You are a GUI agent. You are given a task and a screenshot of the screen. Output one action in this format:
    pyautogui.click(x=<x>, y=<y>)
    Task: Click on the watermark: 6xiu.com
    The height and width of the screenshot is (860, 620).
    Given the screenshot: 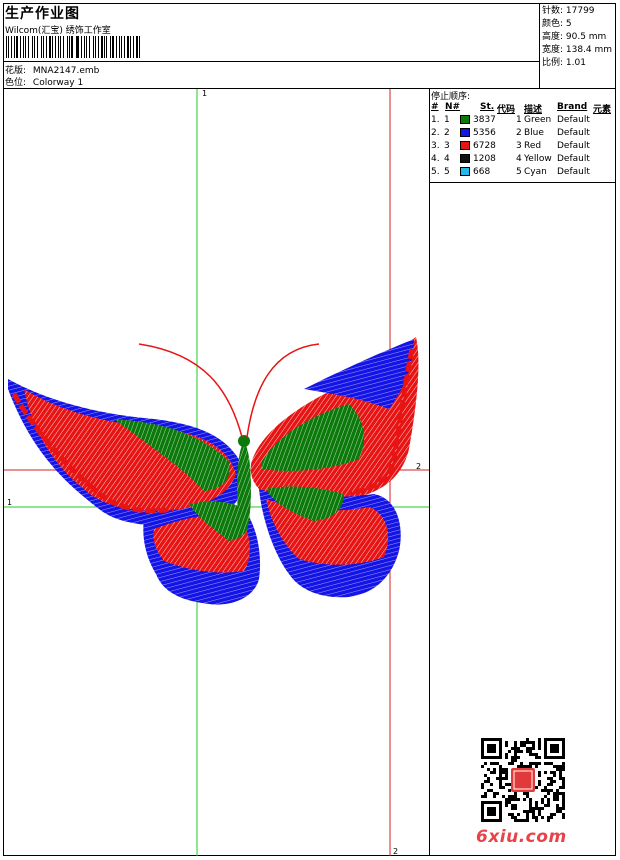 What is the action you would take?
    pyautogui.click(x=521, y=837)
    